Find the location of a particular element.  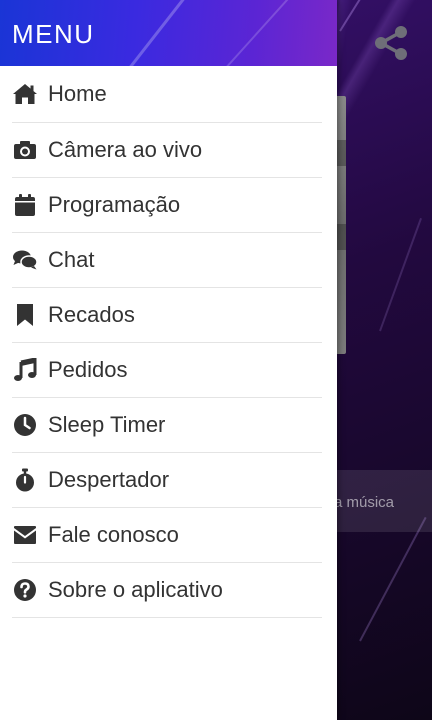

menu-item-contact: Fale conosco is located at coordinates (167, 535).